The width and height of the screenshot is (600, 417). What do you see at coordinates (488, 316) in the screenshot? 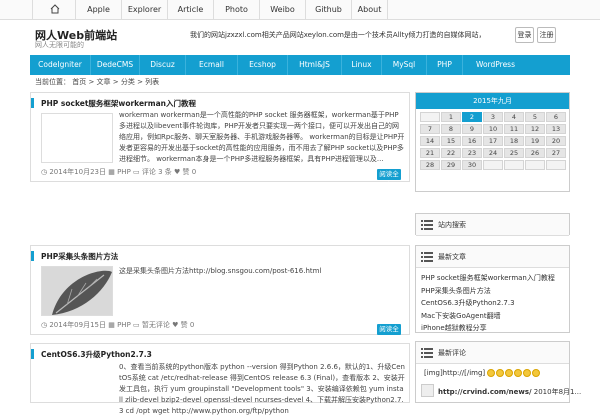
I see `recent-post-link: Mac下安装GoAgent翻墙` at bounding box center [488, 316].